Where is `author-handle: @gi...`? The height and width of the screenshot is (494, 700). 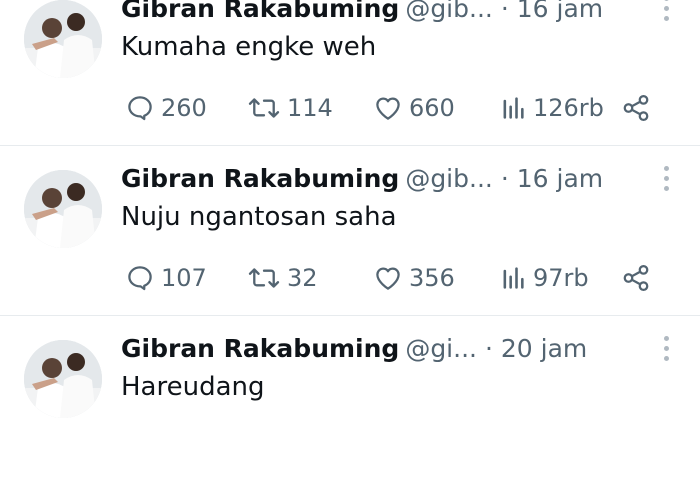
author-handle: @gi... is located at coordinates (441, 348).